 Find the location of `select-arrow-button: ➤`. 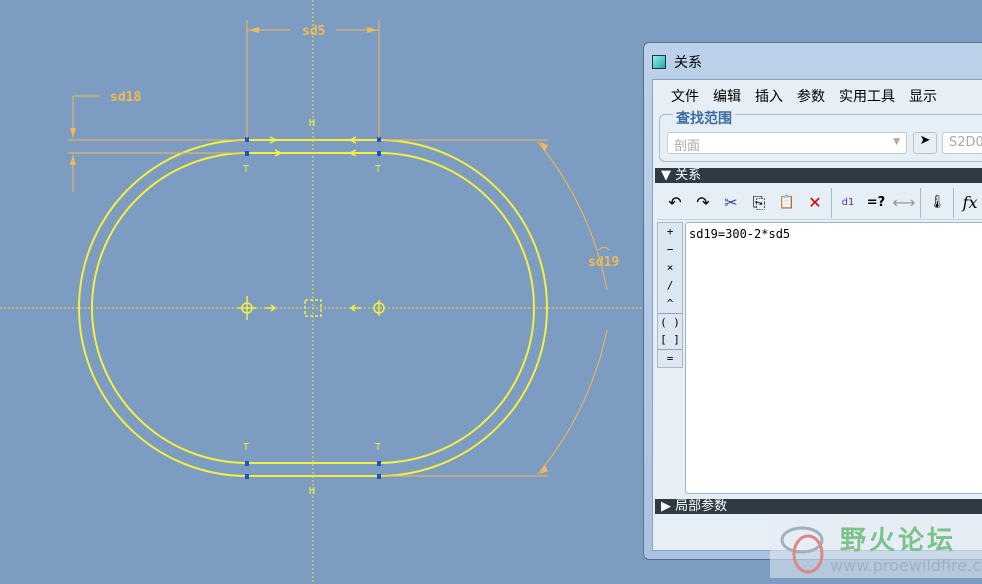

select-arrow-button: ➤ is located at coordinates (925, 143).